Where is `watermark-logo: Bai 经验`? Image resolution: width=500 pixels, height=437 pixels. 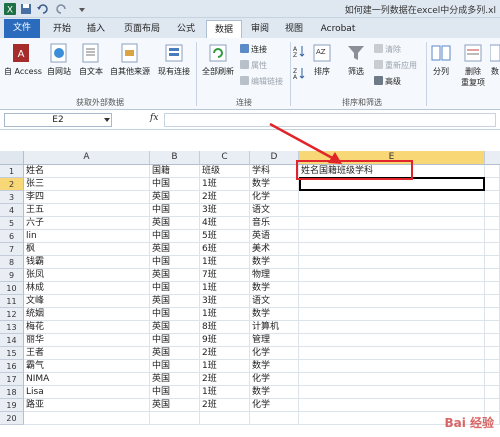
watermark-logo: Bai 经验 is located at coordinates (469, 423).